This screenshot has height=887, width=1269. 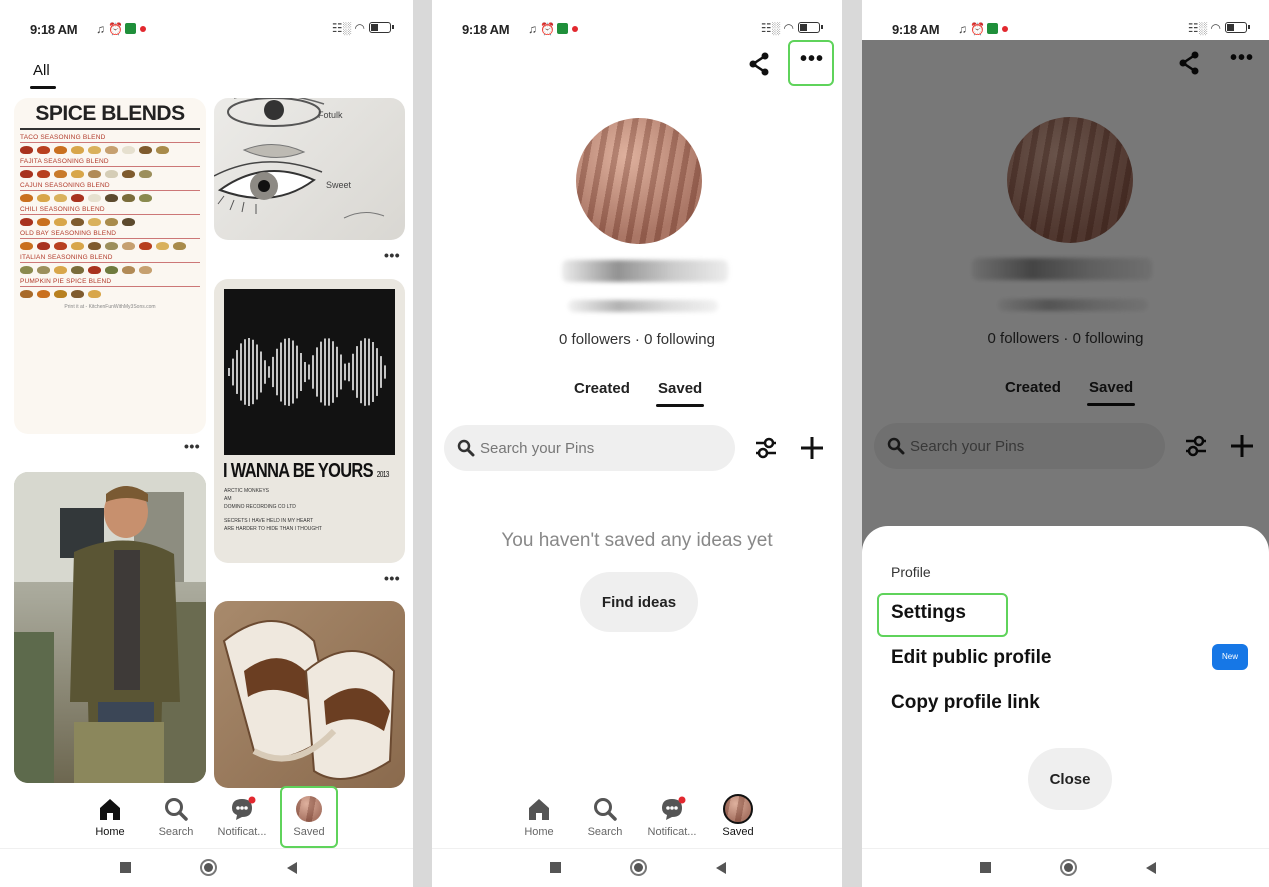 I want to click on search-icon, so click(x=176, y=809).